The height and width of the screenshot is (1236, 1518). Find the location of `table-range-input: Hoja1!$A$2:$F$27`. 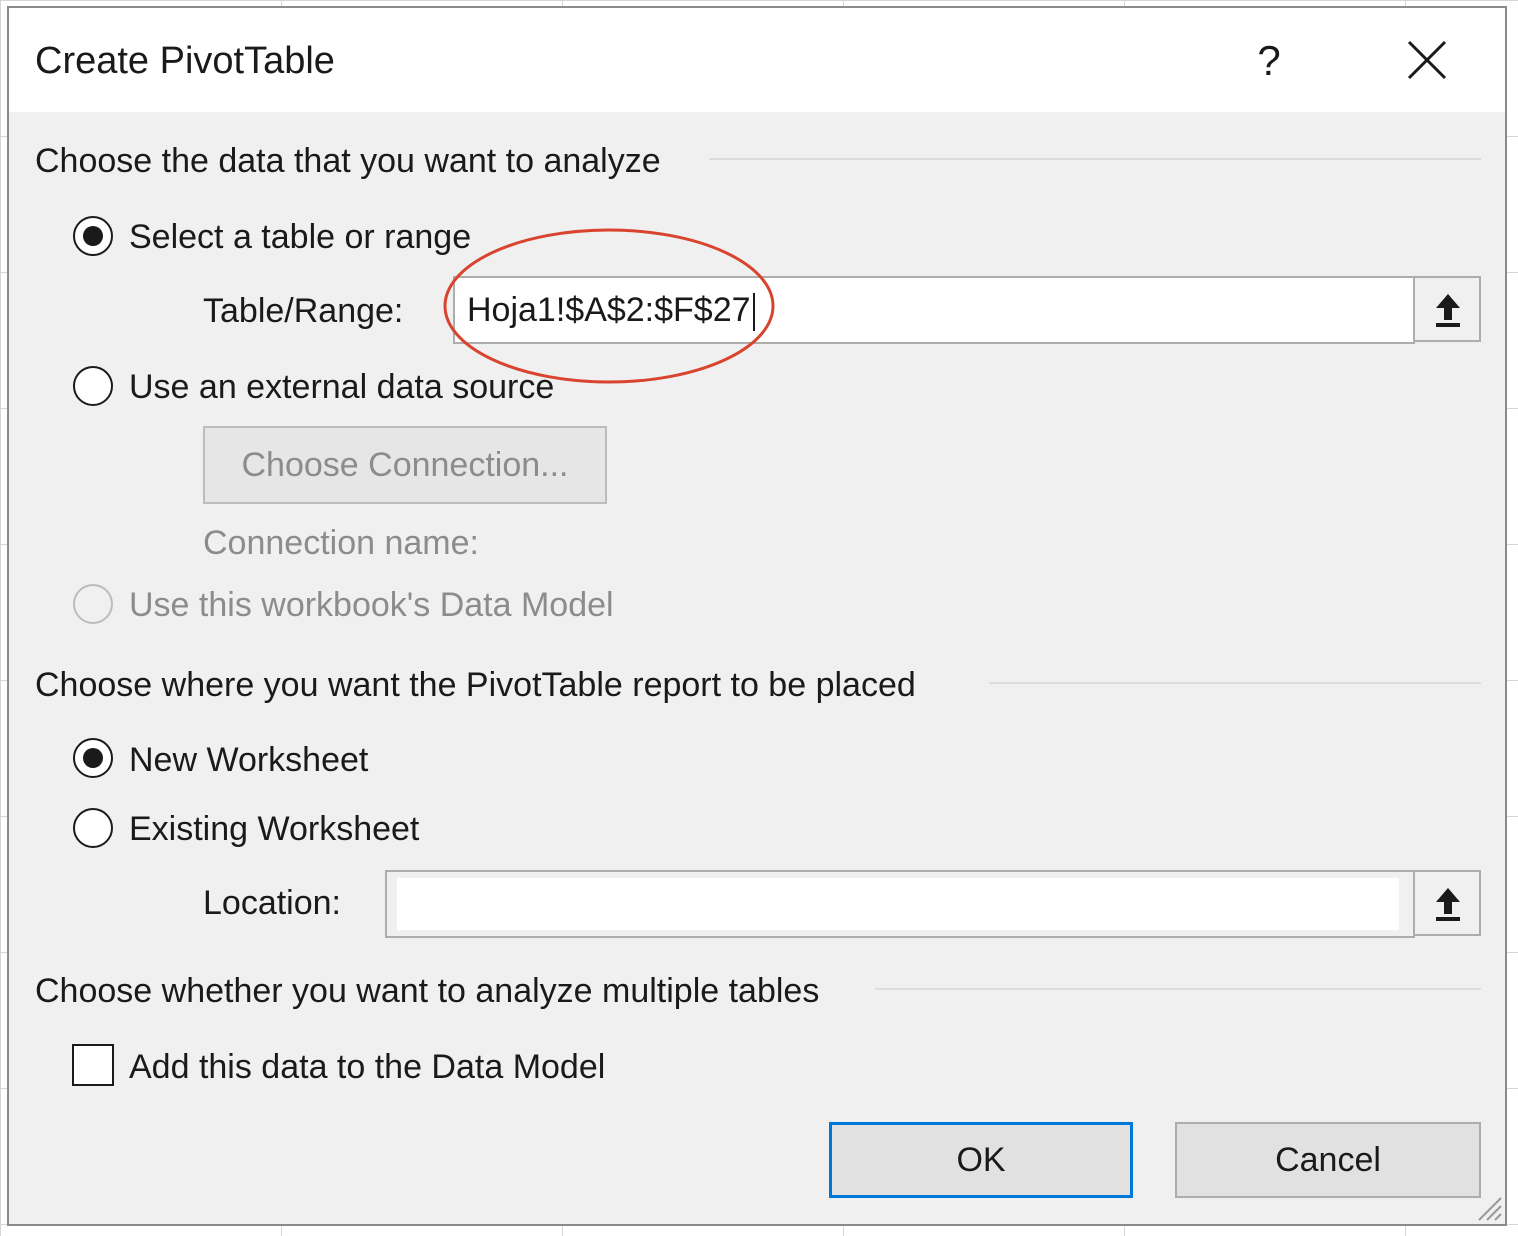

table-range-input: Hoja1!$A$2:$F$27 is located at coordinates (934, 310).